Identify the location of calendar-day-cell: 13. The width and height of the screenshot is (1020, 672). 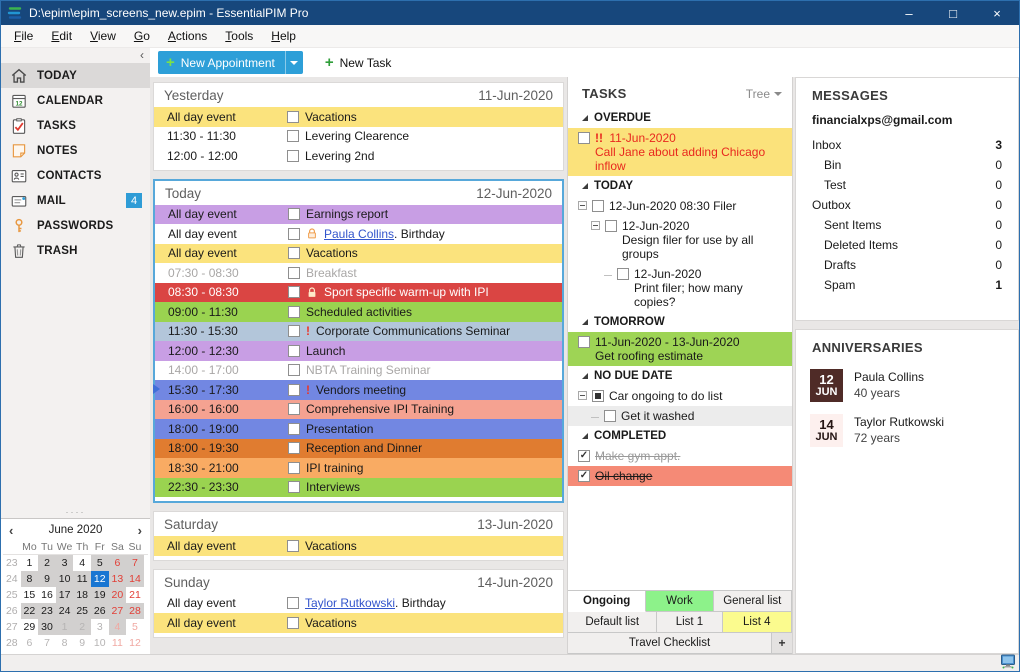
(117, 579).